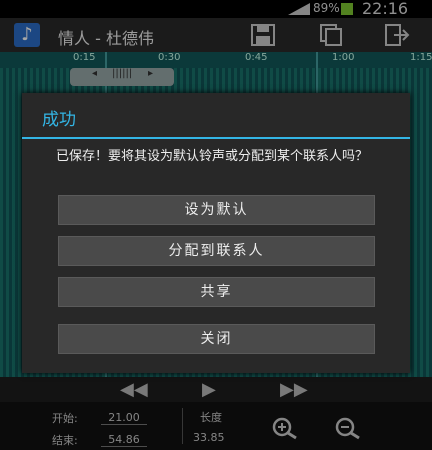 This screenshot has width=432, height=450. I want to click on share-button: 共享, so click(216, 292).